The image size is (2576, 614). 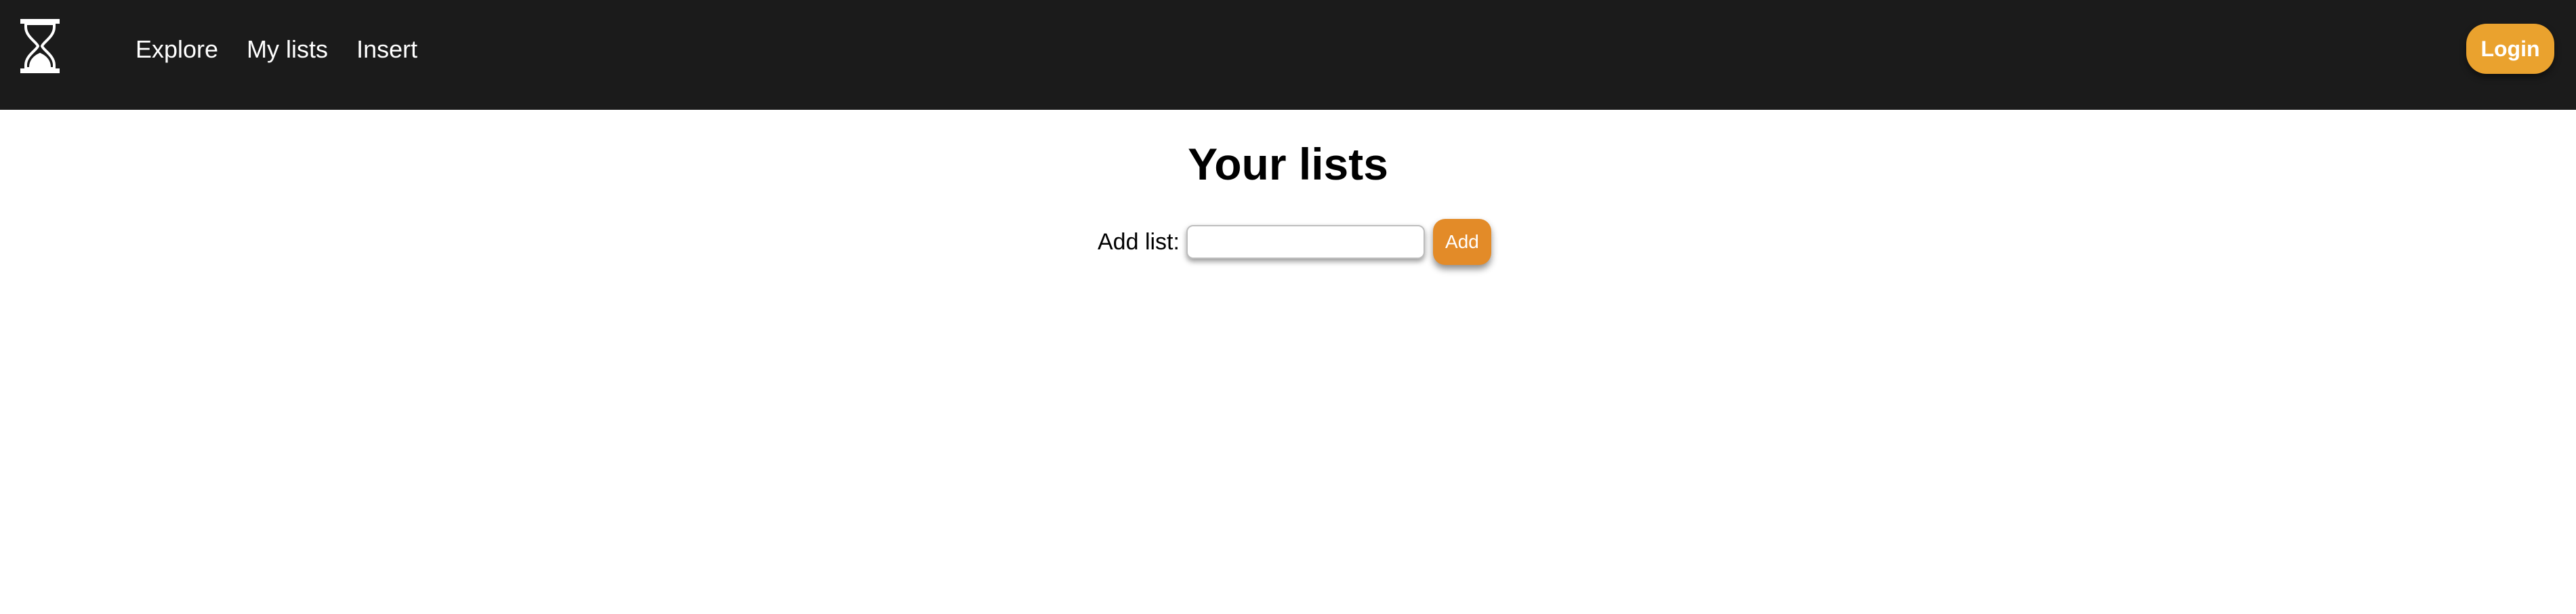 What do you see at coordinates (177, 49) in the screenshot?
I see `nav-link-explore: Explore` at bounding box center [177, 49].